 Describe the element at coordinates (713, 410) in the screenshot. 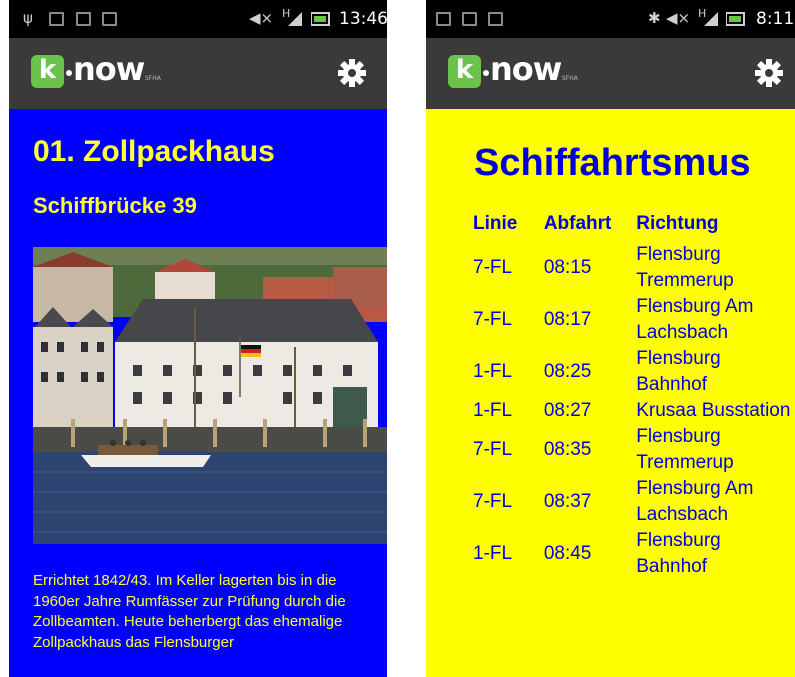

I see `direction-cell: Krusaa Busstation` at that location.